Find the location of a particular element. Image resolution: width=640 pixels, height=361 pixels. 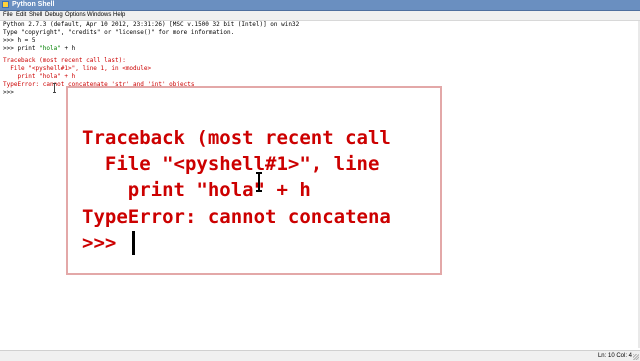

code: print is located at coordinates (28, 48).